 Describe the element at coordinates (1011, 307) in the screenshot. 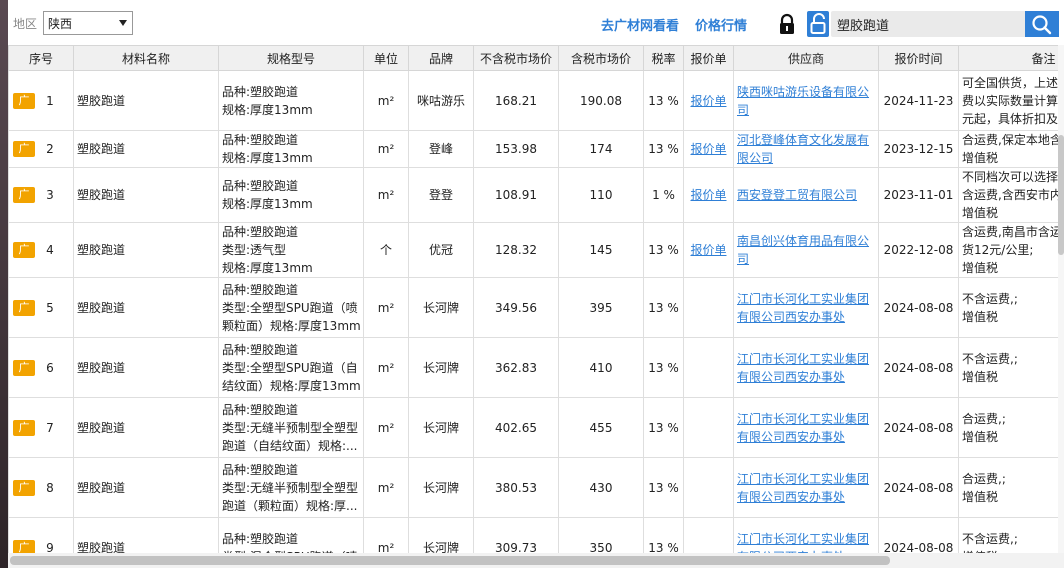

I see `remark-cell: 不含运费,; 增值税` at that location.